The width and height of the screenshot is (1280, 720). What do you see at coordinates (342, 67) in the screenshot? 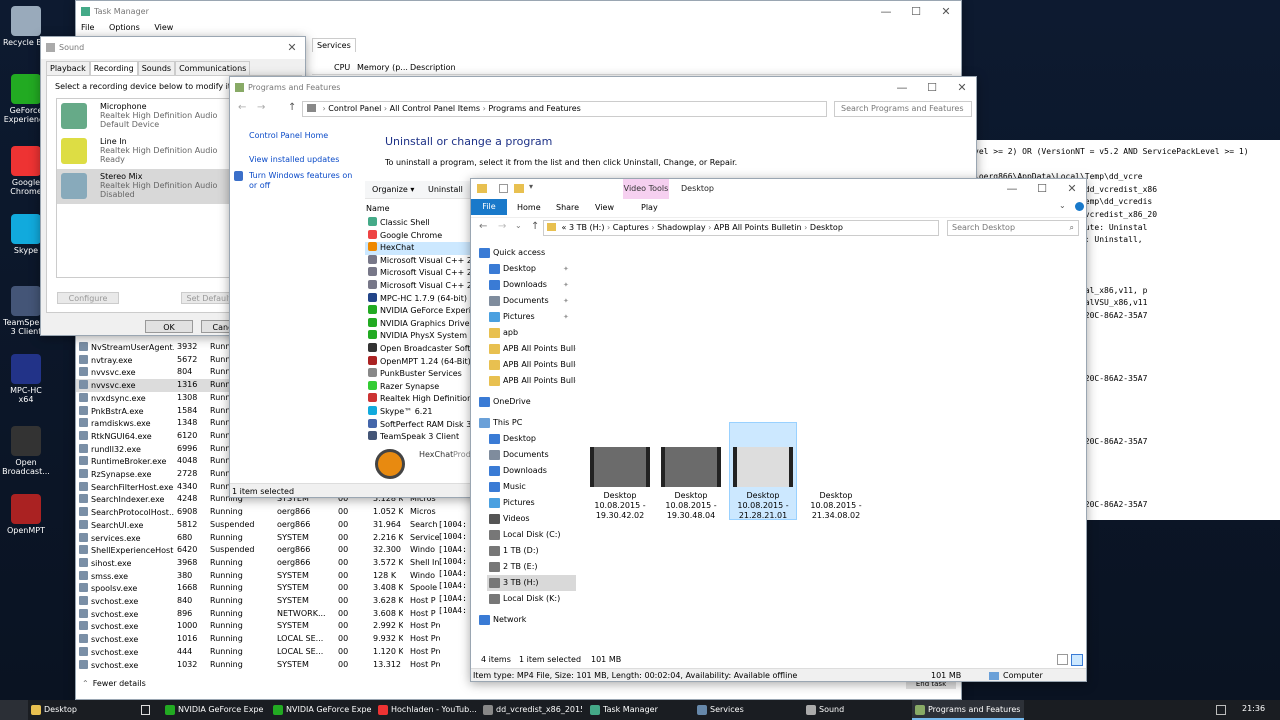
I see `col-cpu: CPU` at bounding box center [342, 67].